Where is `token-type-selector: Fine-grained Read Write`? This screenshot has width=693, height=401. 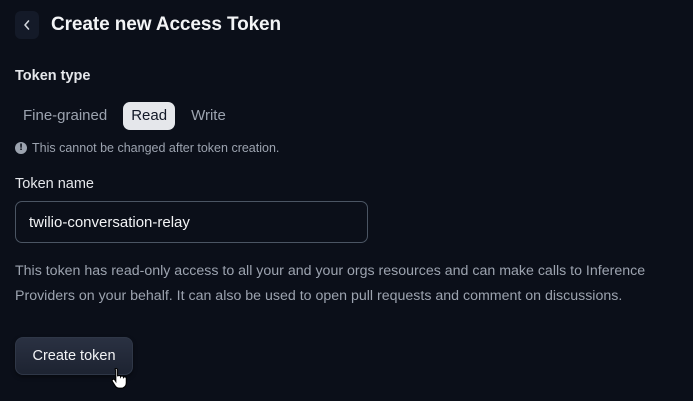 token-type-selector: Fine-grained Read Write is located at coordinates (124, 116).